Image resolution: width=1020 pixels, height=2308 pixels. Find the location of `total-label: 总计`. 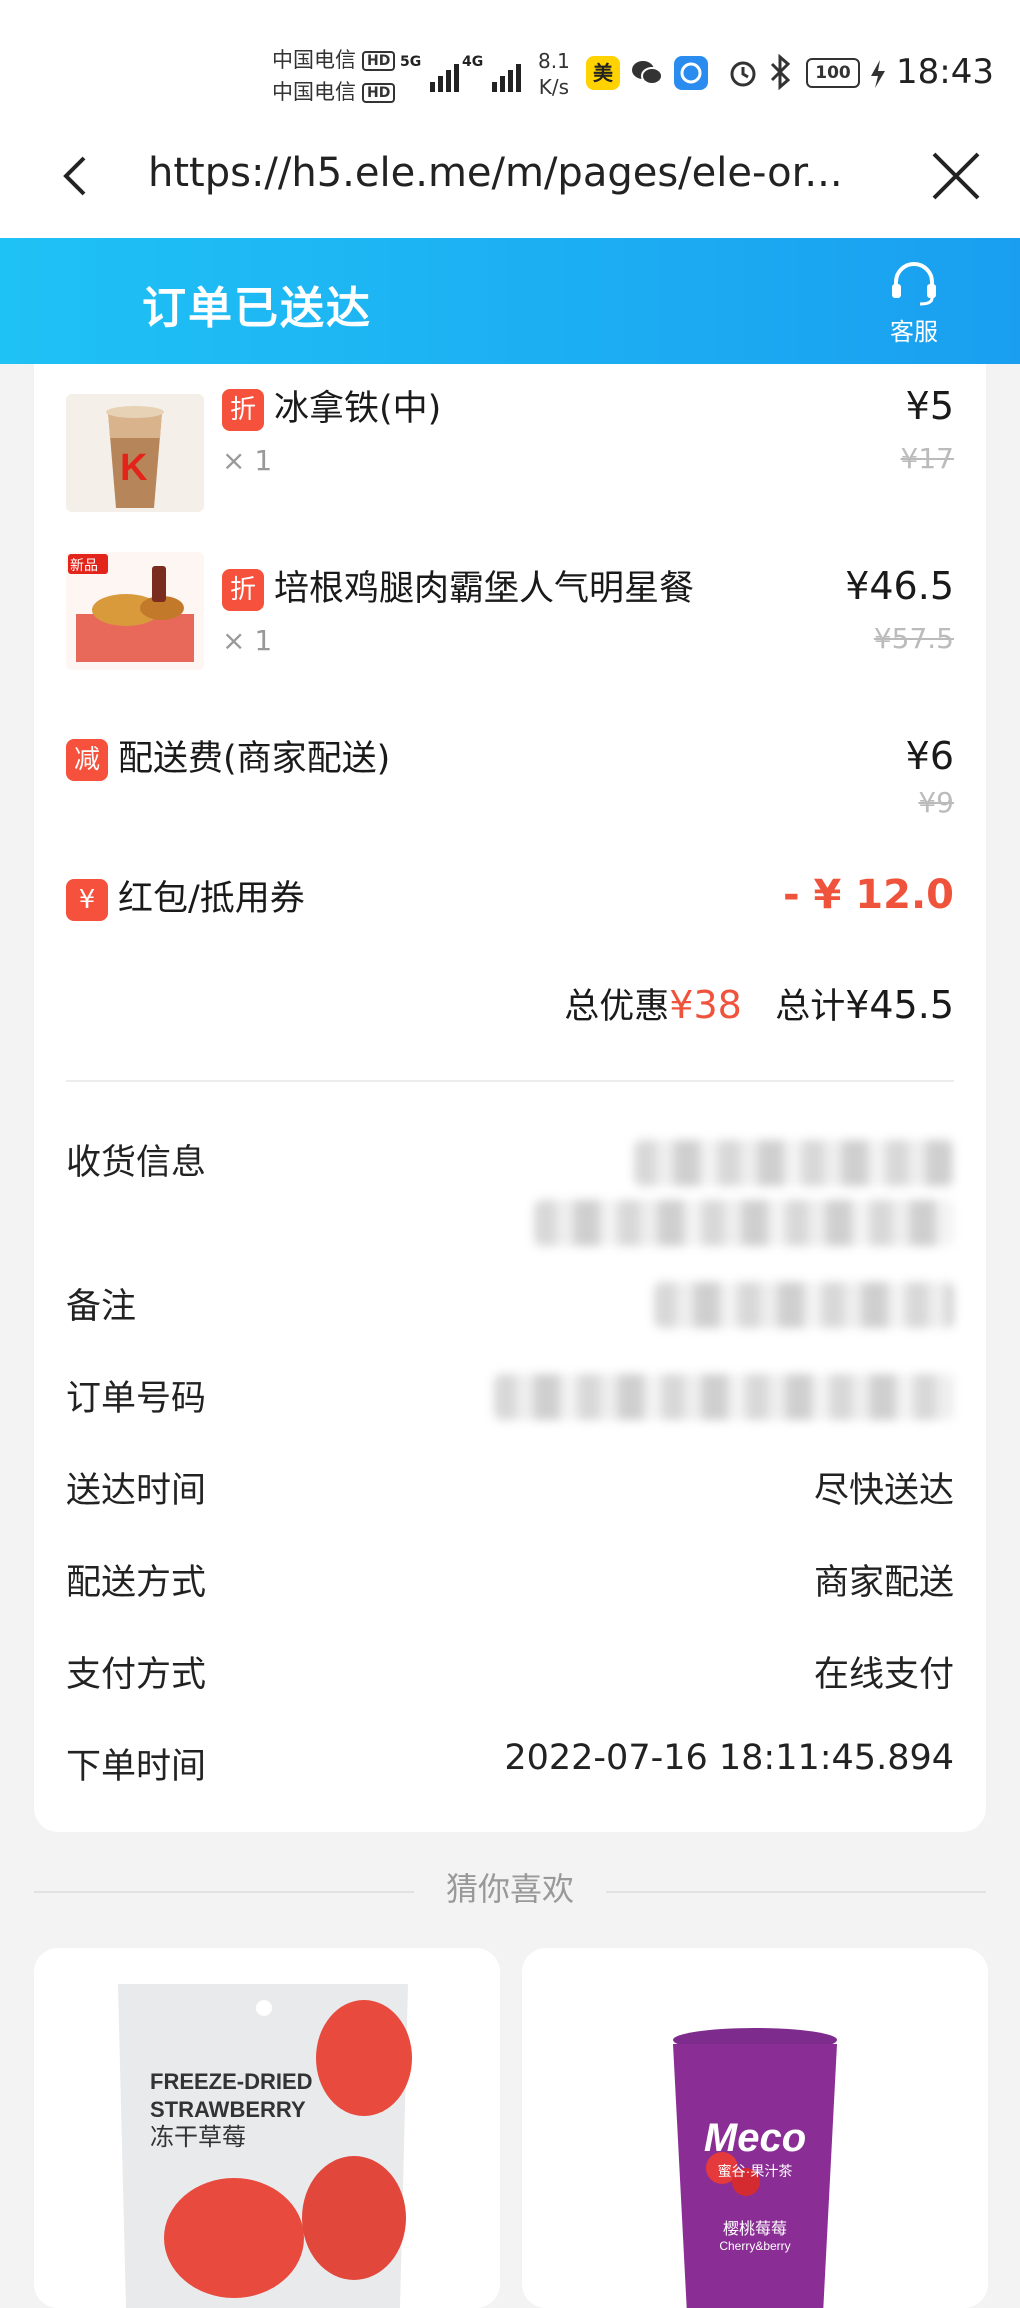

total-label: 总计 is located at coordinates (810, 1007).